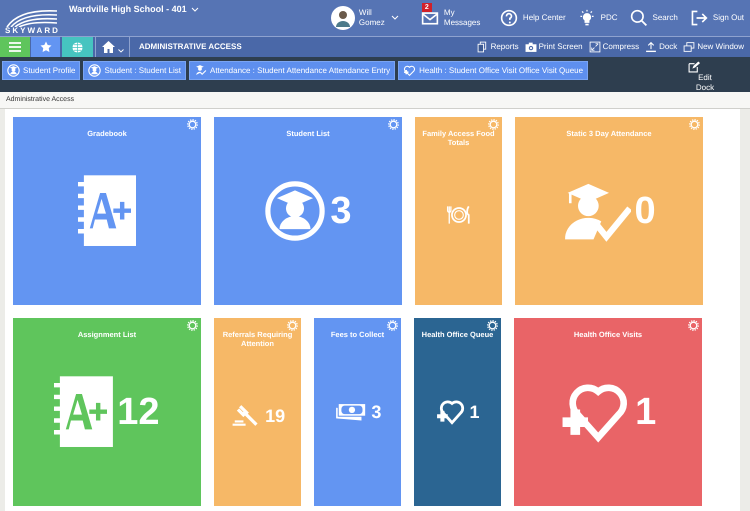 The image size is (750, 511). What do you see at coordinates (694, 67) in the screenshot?
I see `edit-icon` at bounding box center [694, 67].